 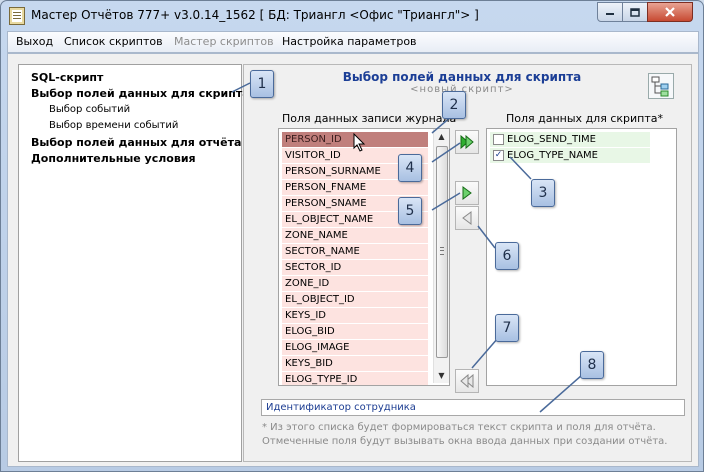 I want to click on callout-7: 7, so click(x=507, y=328).